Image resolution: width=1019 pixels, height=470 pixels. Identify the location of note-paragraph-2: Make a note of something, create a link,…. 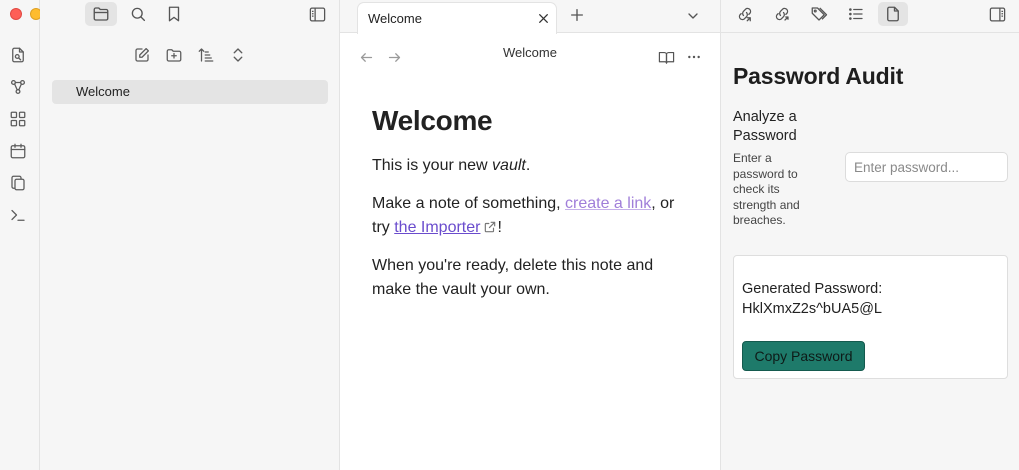
(532, 216).